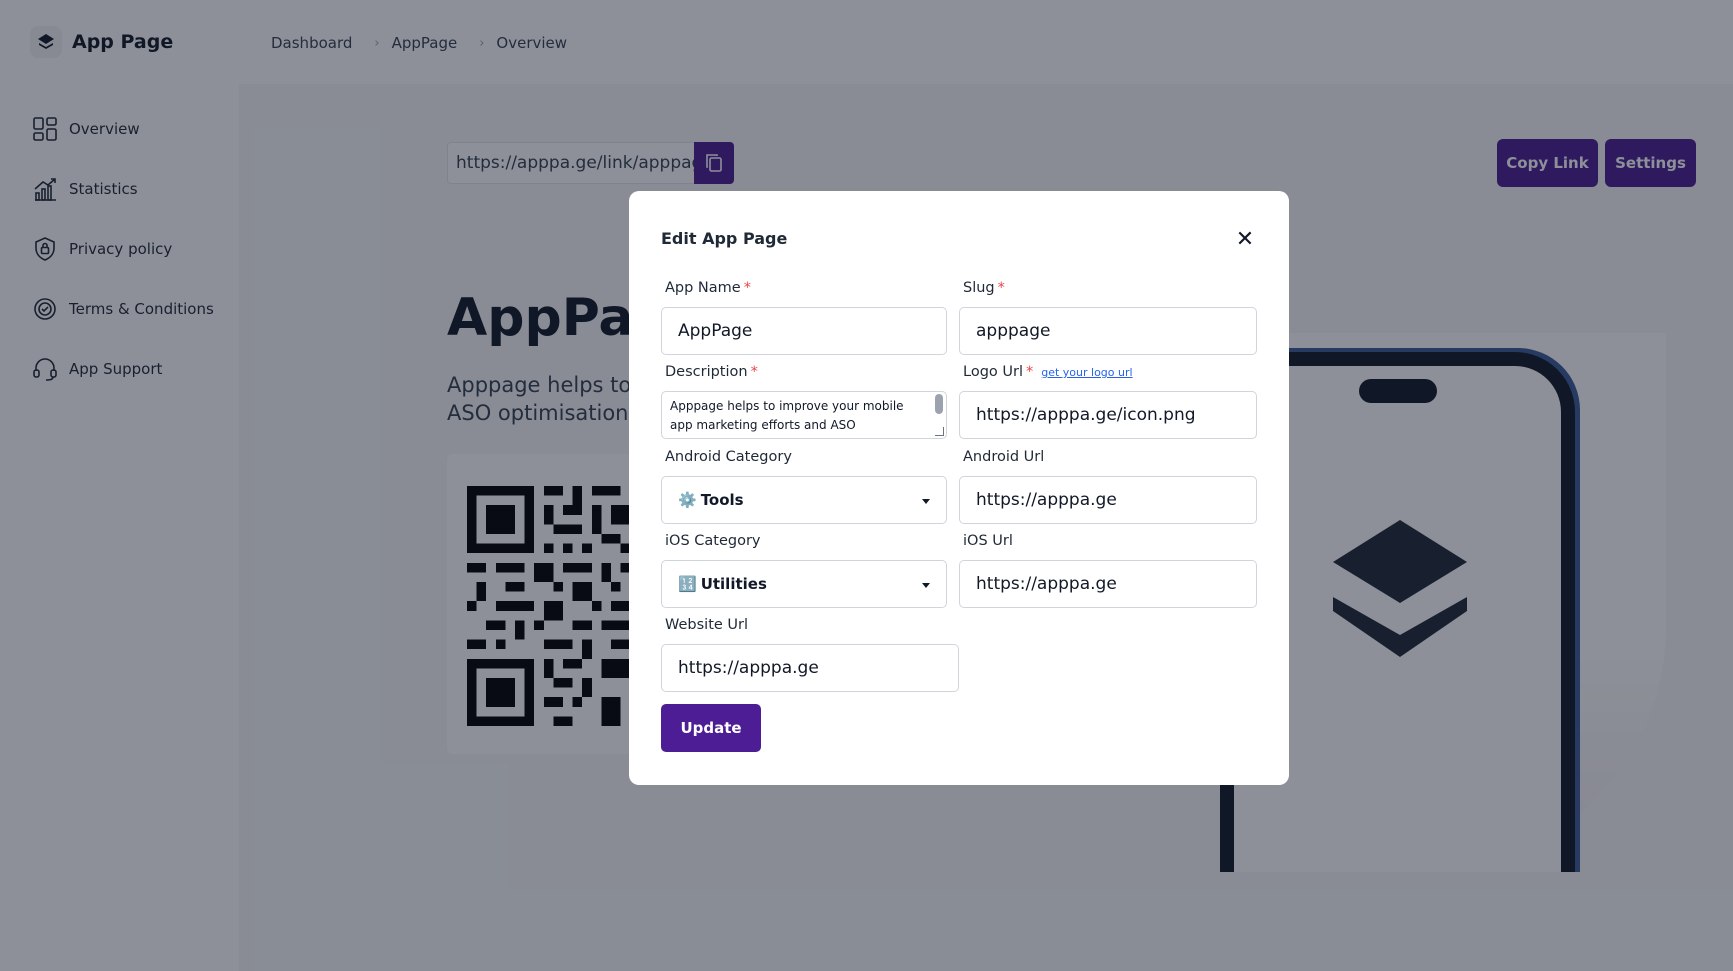 The width and height of the screenshot is (1733, 971). I want to click on logo-url-label: Logo Url * get your logo url, so click(1048, 372).